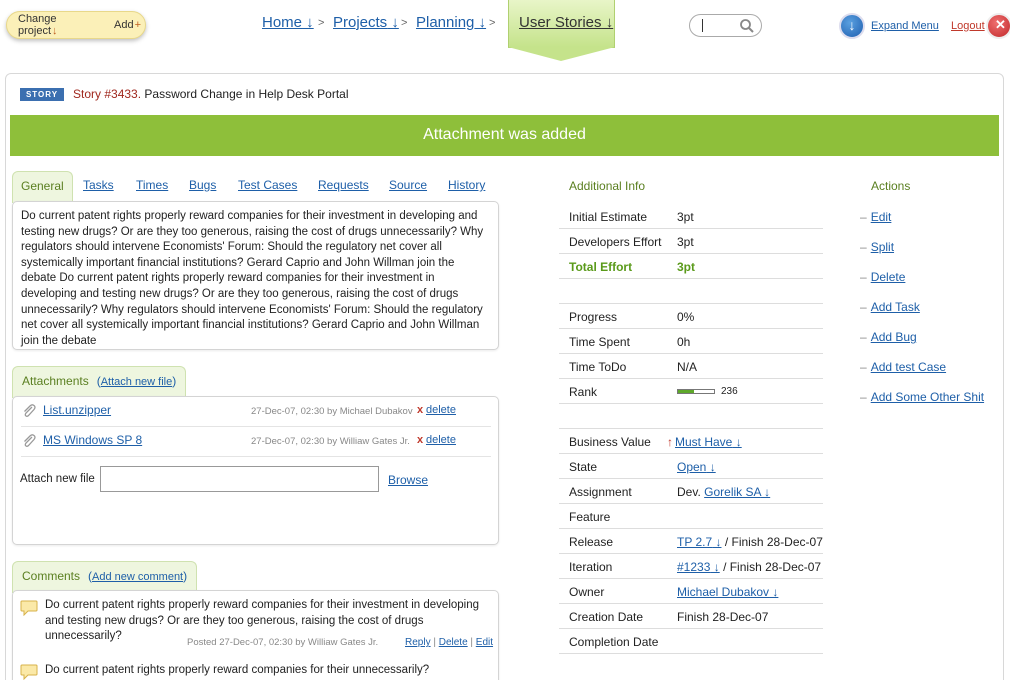  Describe the element at coordinates (732, 492) in the screenshot. I see `assignee-text: Gorelik SA` at that location.